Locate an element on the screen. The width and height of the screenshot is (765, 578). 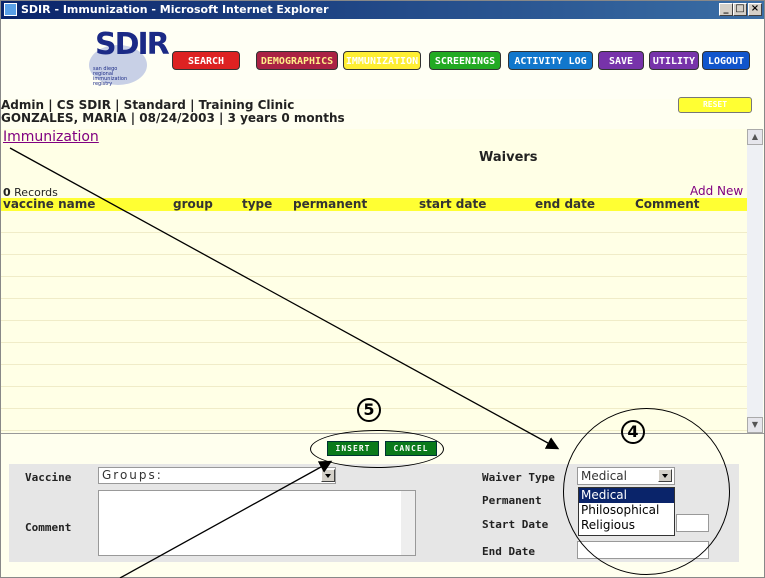
col-permanent: permanent is located at coordinates (330, 204).